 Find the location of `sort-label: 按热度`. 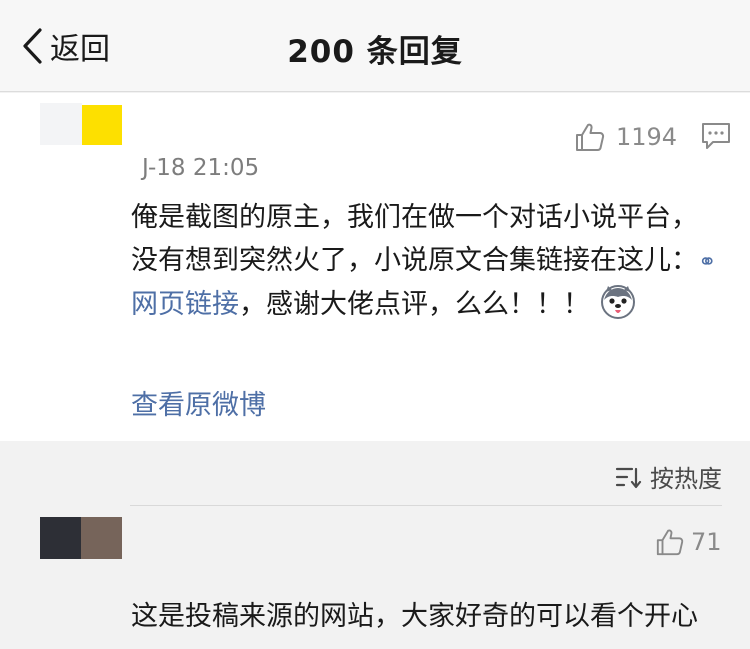

sort-label: 按热度 is located at coordinates (686, 479).